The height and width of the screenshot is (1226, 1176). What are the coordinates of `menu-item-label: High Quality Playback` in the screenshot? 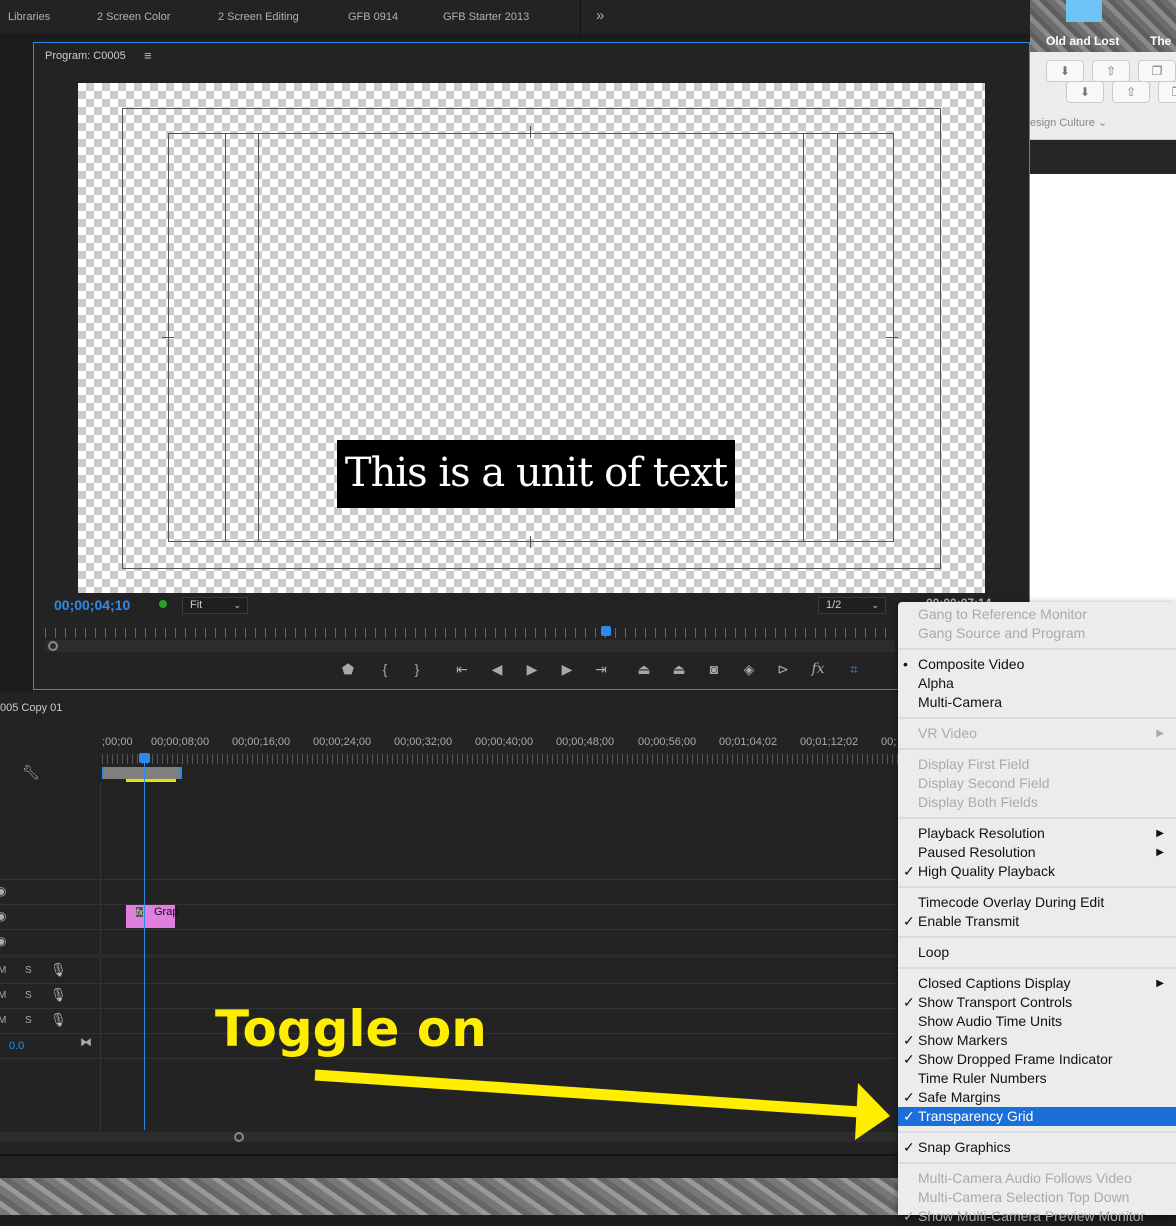 It's located at (986, 871).